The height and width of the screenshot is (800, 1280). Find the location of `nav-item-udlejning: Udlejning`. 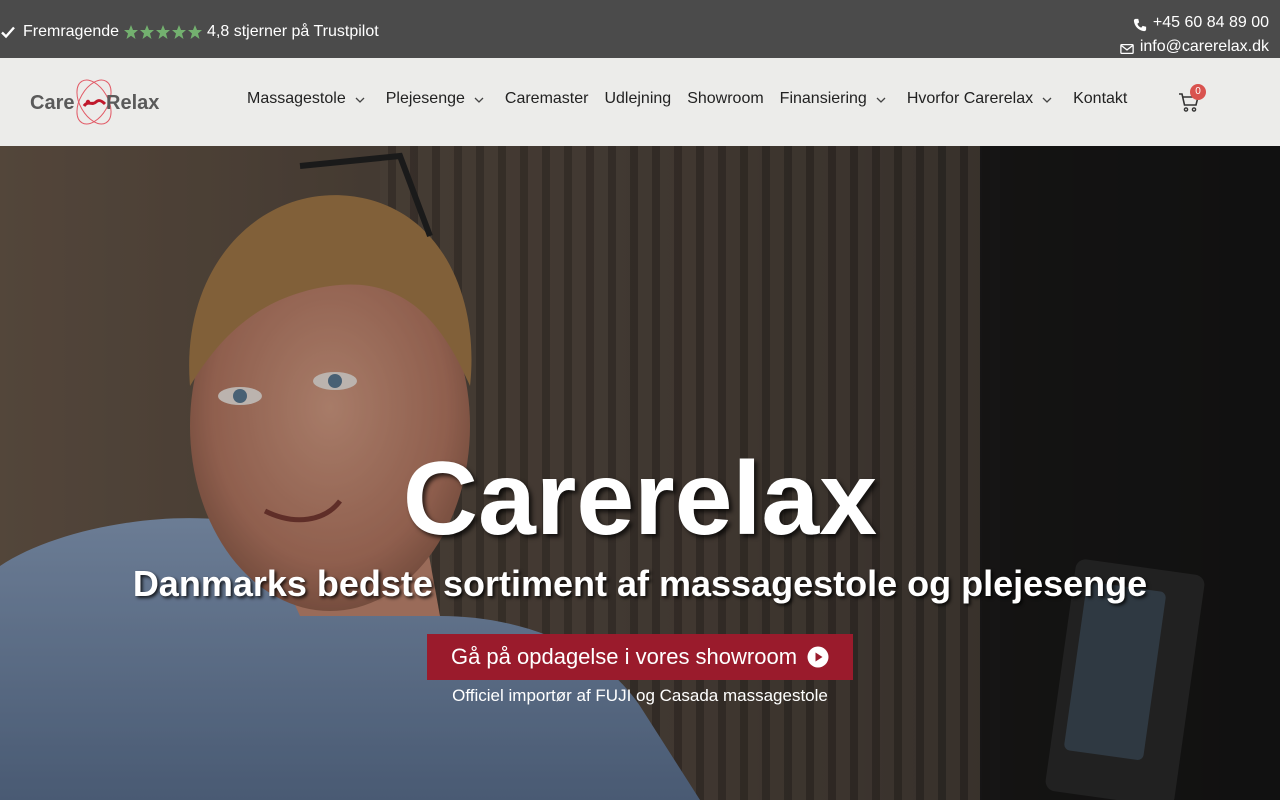

nav-item-udlejning: Udlejning is located at coordinates (637, 99).